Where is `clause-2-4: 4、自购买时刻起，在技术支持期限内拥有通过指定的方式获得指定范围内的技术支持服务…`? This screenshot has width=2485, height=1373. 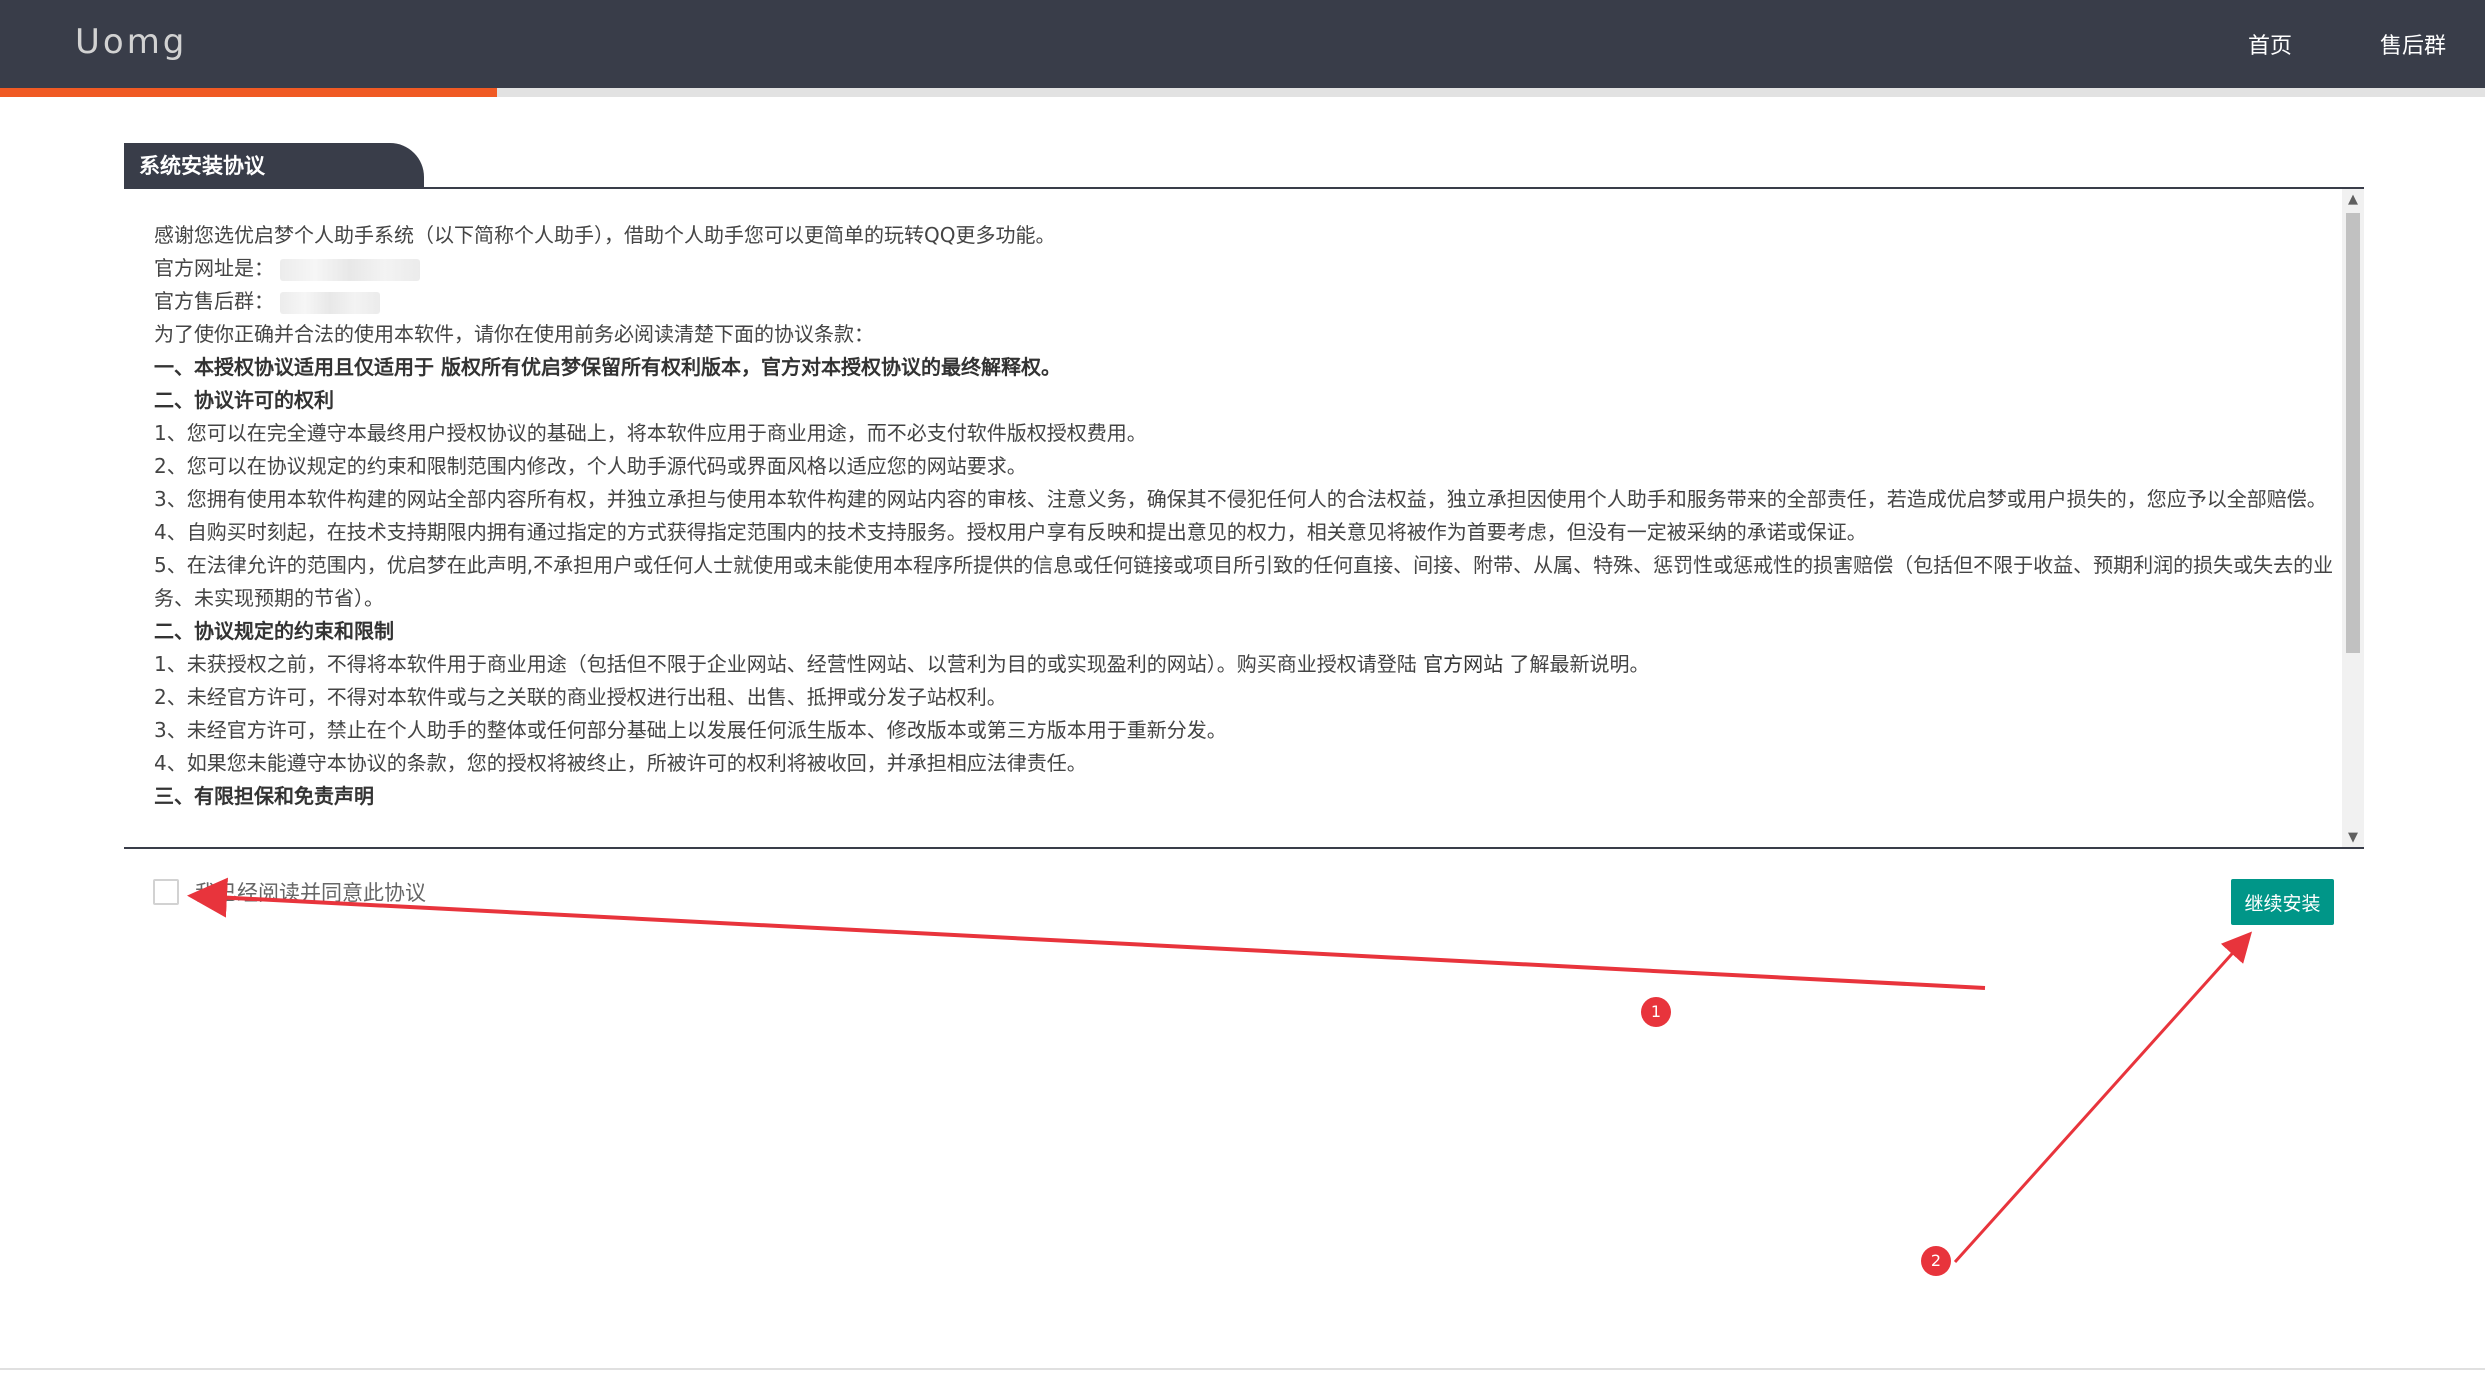
clause-2-4: 4、自购买时刻起，在技术支持期限内拥有通过指定的方式获得指定范围内的技术支持服务… is located at coordinates (1010, 532).